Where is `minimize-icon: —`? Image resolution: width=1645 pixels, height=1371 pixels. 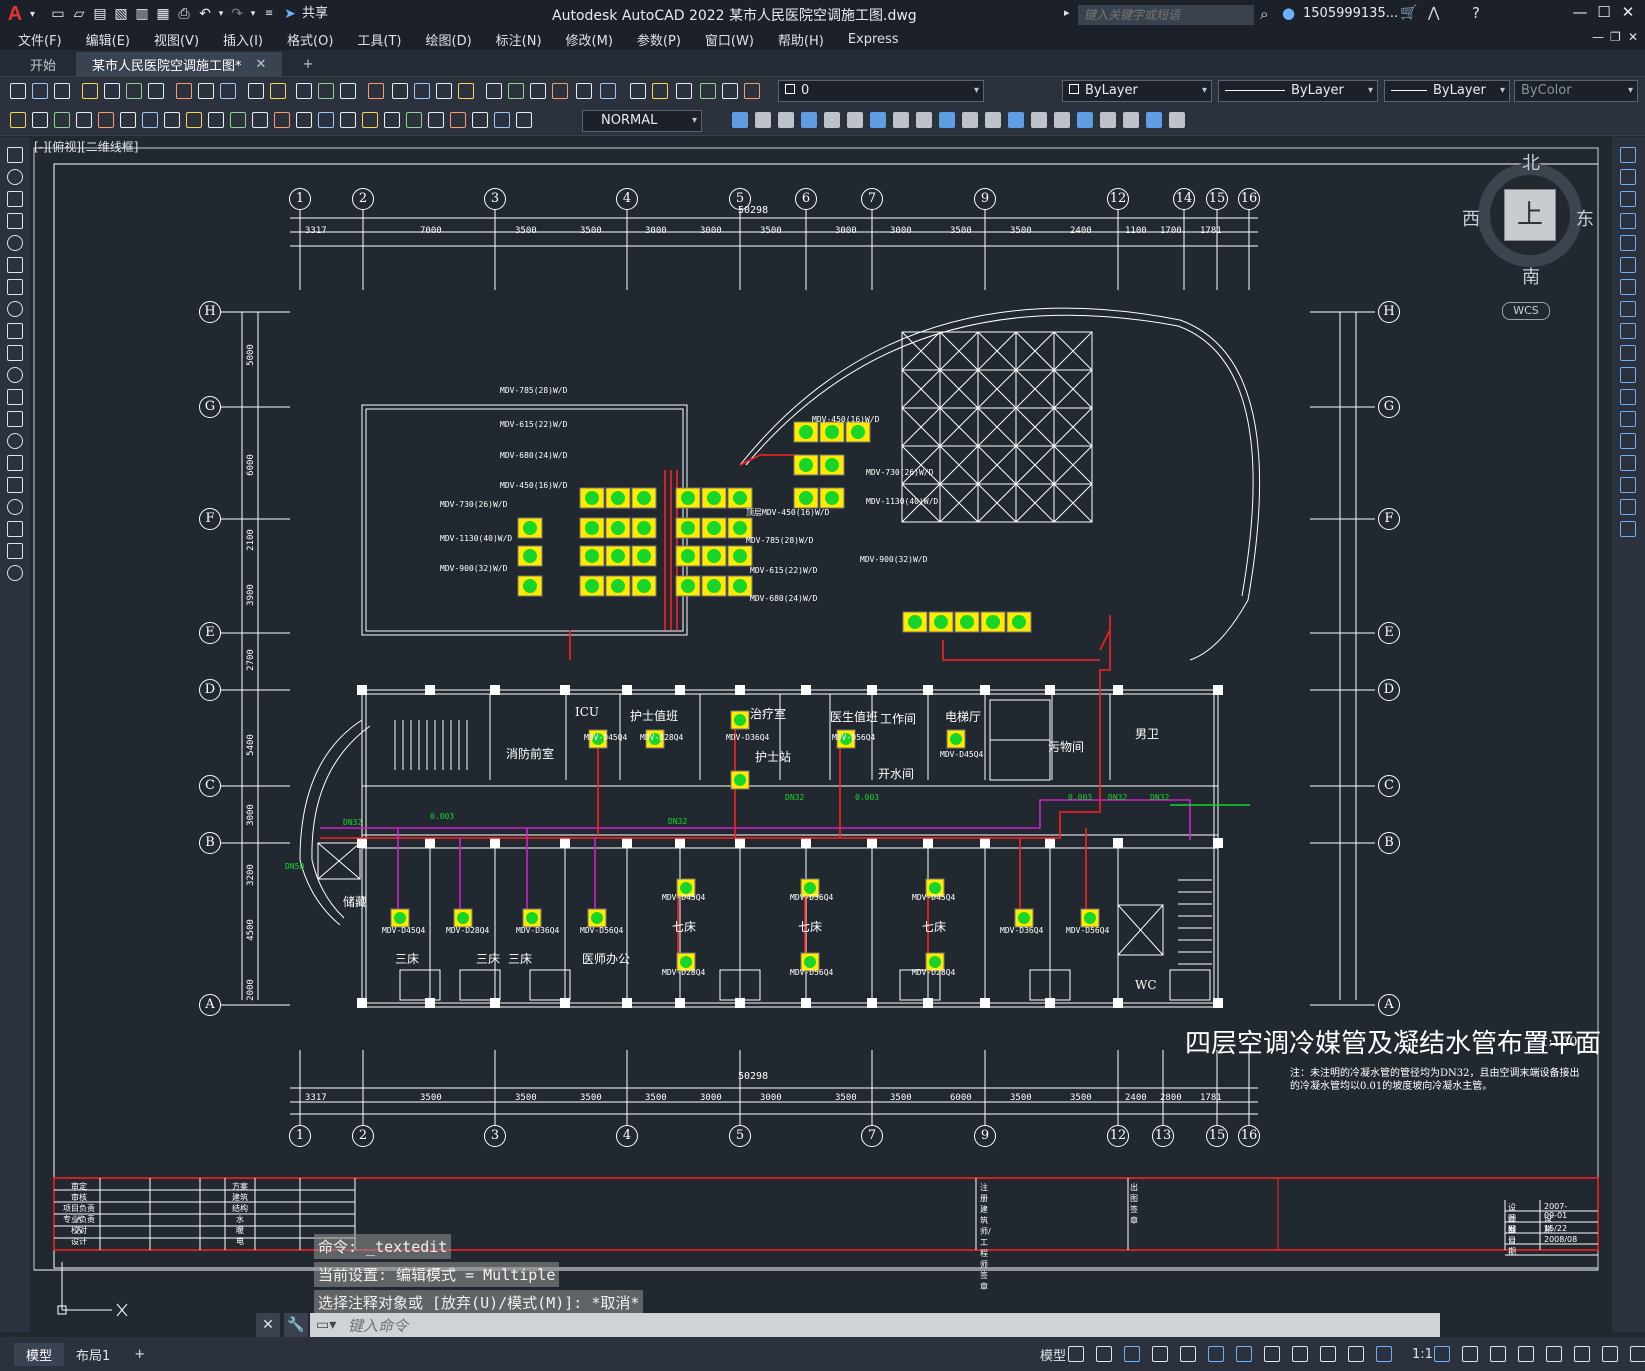
minimize-icon: — is located at coordinates (1580, 12).